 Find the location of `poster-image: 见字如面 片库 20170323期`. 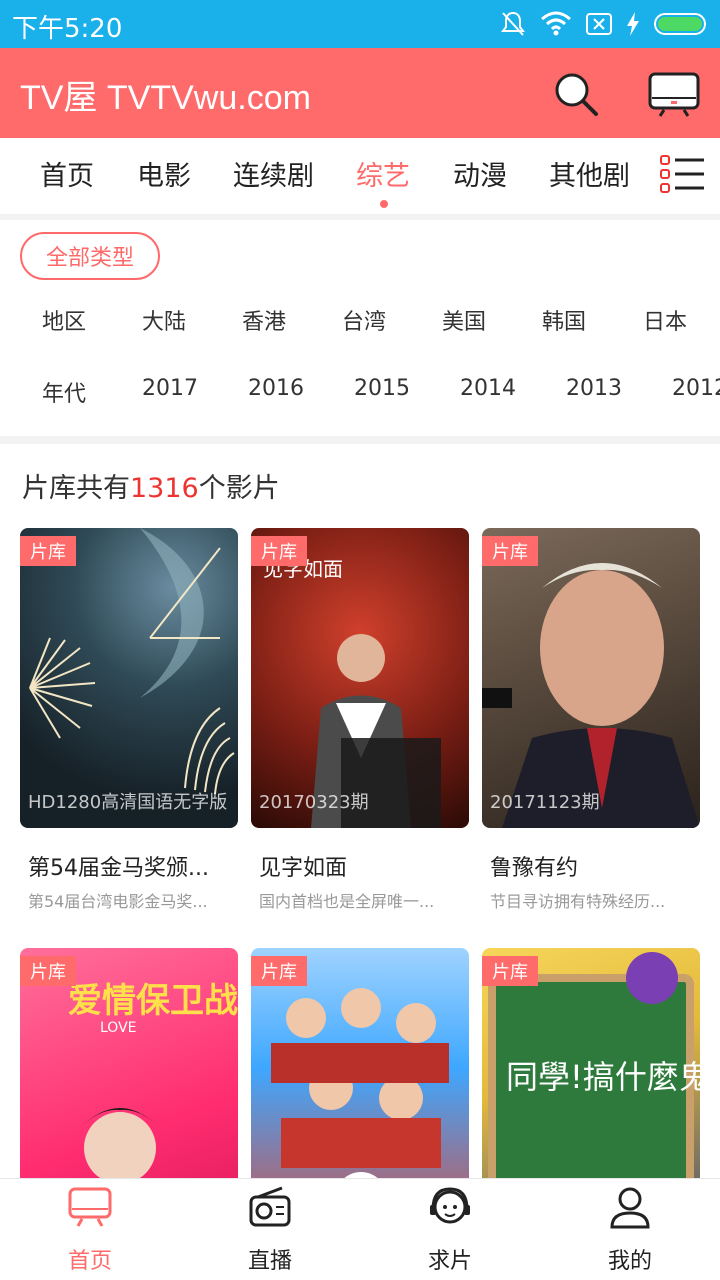

poster-image: 见字如面 片库 20170323期 is located at coordinates (360, 678).